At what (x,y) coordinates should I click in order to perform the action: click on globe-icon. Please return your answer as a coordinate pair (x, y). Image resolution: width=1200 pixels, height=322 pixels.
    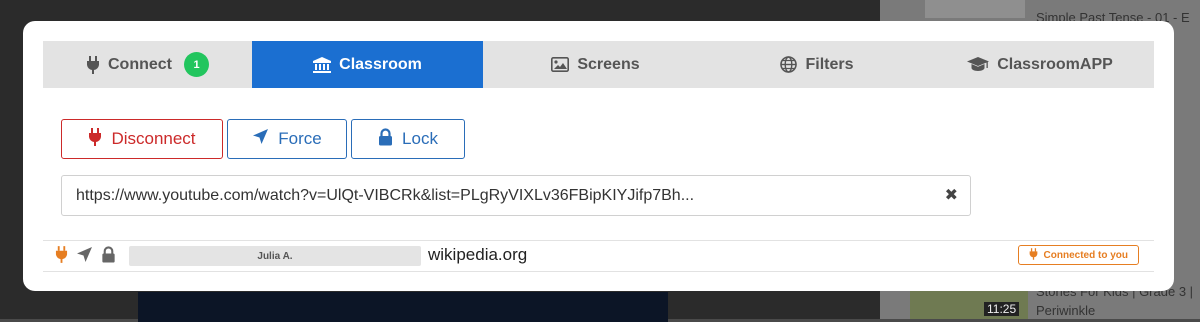
    Looking at the image, I should click on (789, 64).